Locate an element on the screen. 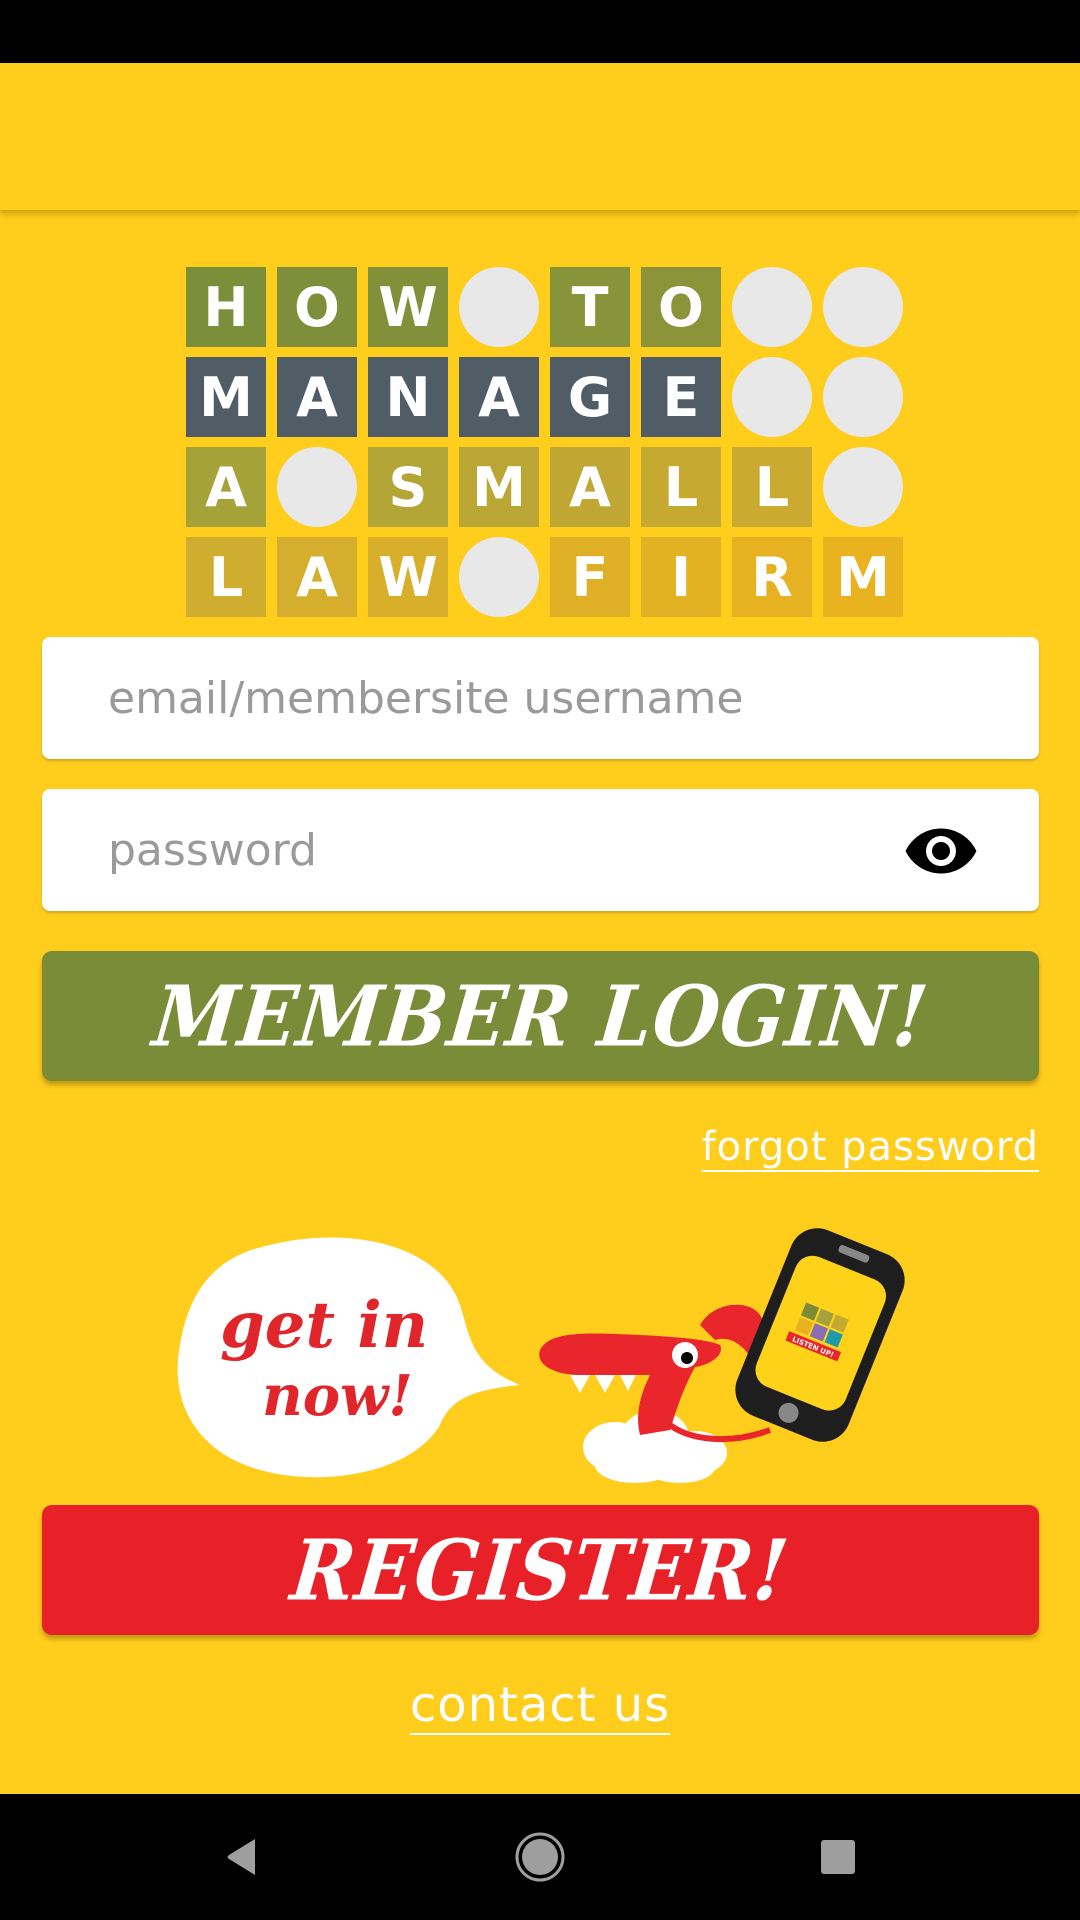 This screenshot has height=1920, width=1080. app-toolbar is located at coordinates (540, 136).